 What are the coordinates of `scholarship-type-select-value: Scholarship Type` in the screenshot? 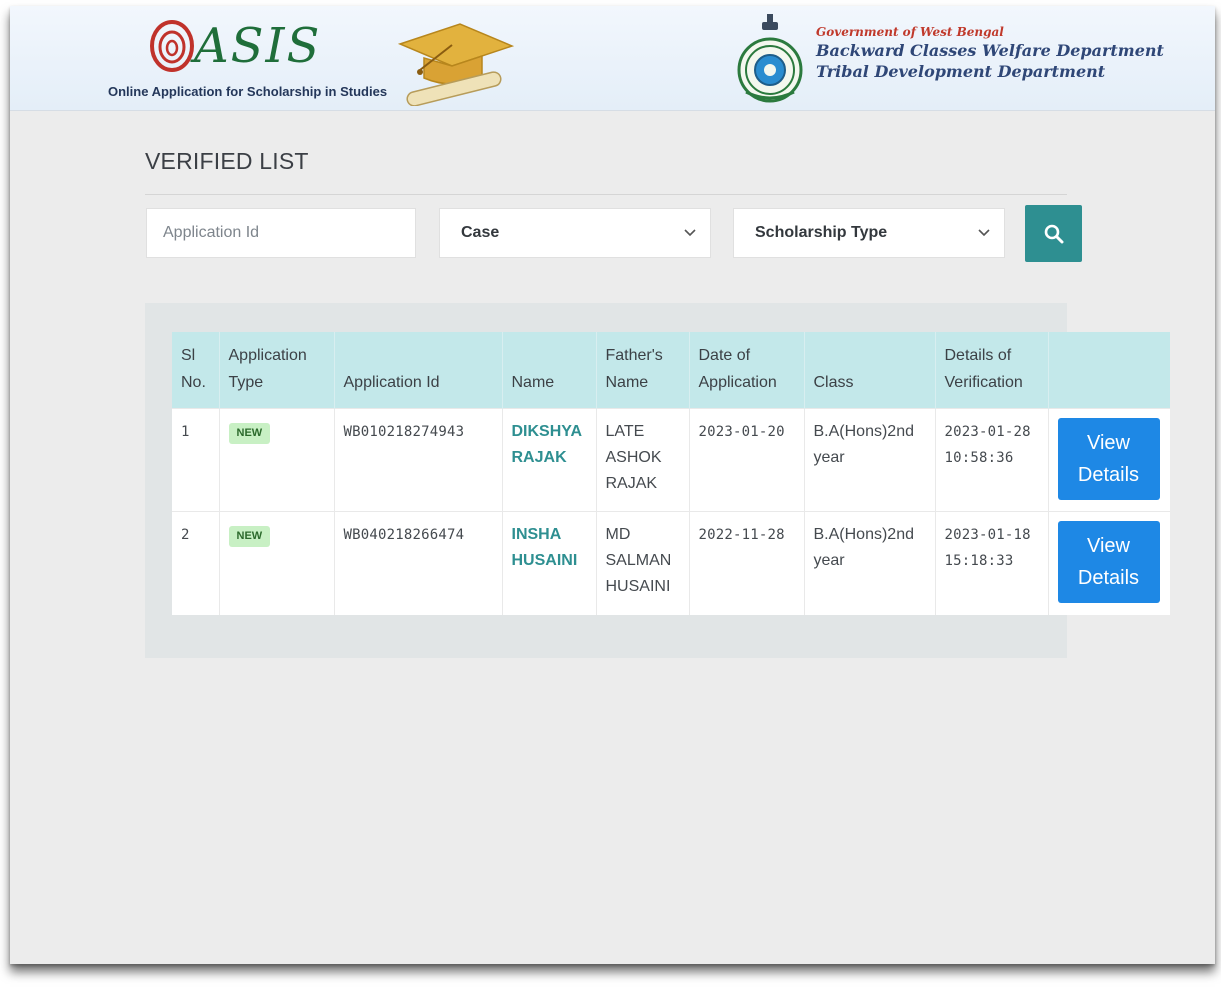 It's located at (821, 232).